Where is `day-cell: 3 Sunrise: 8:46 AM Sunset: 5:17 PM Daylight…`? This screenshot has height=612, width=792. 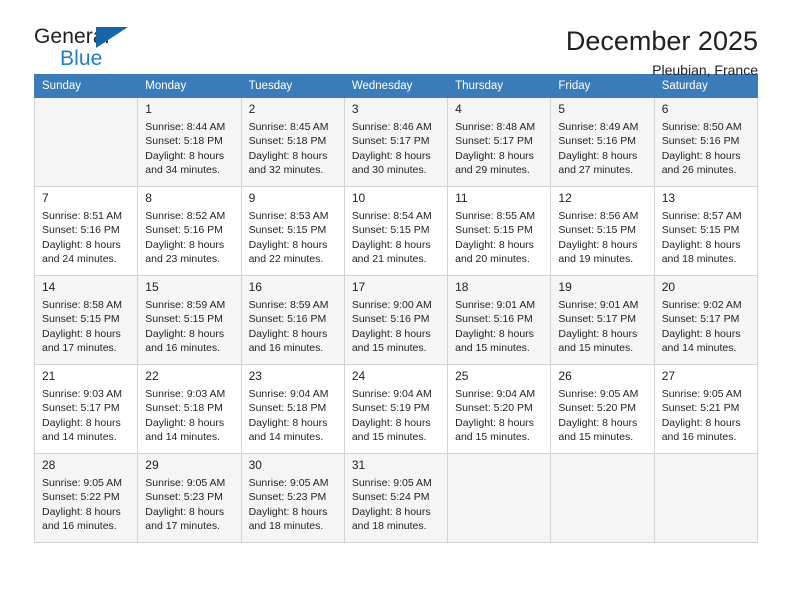 day-cell: 3 Sunrise: 8:46 AM Sunset: 5:17 PM Daylight… is located at coordinates (396, 142).